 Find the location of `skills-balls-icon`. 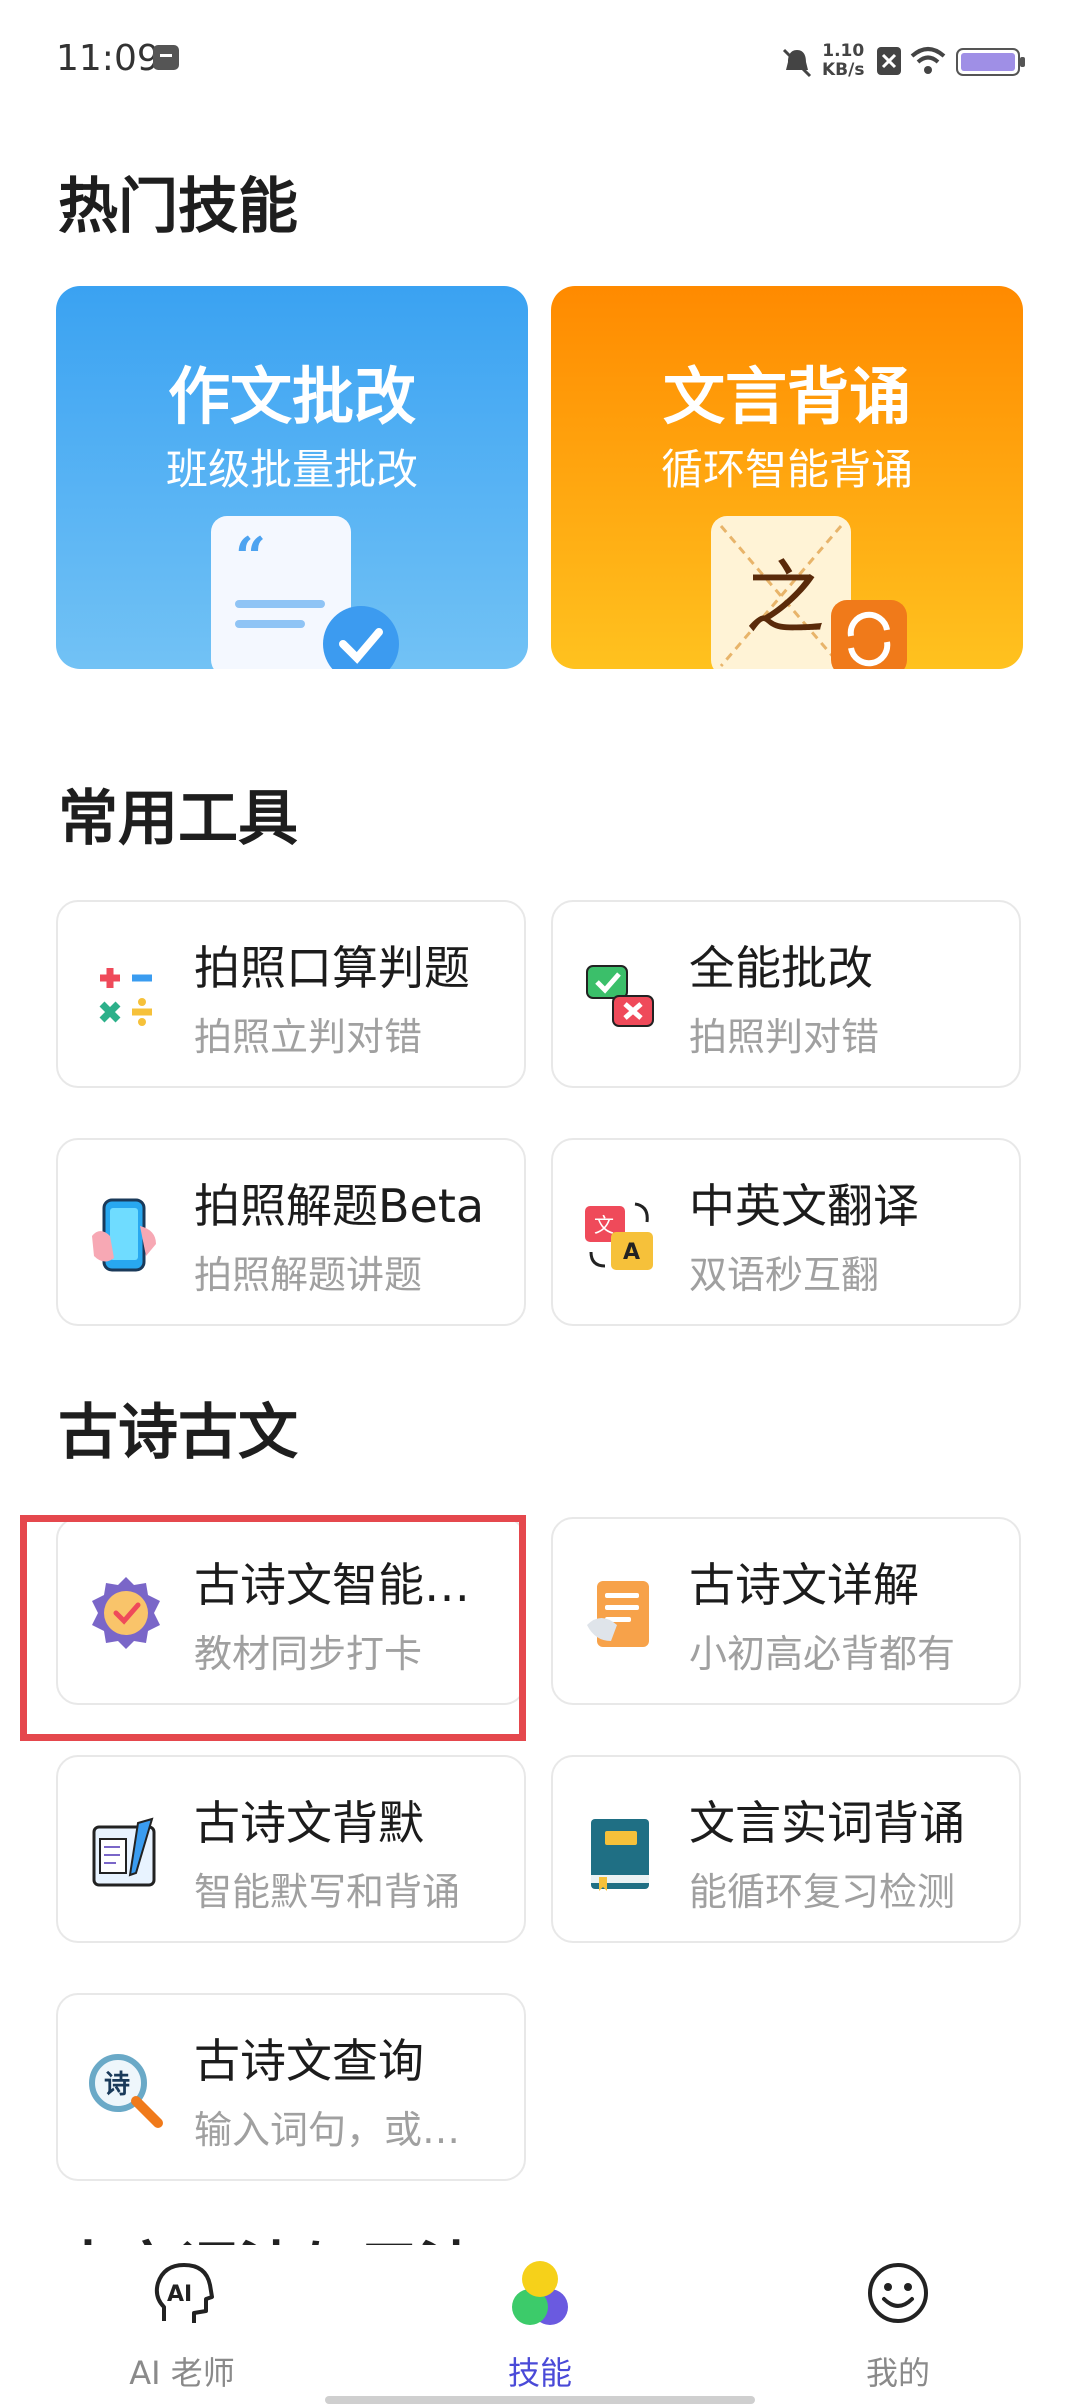

skills-balls-icon is located at coordinates (540, 2293).